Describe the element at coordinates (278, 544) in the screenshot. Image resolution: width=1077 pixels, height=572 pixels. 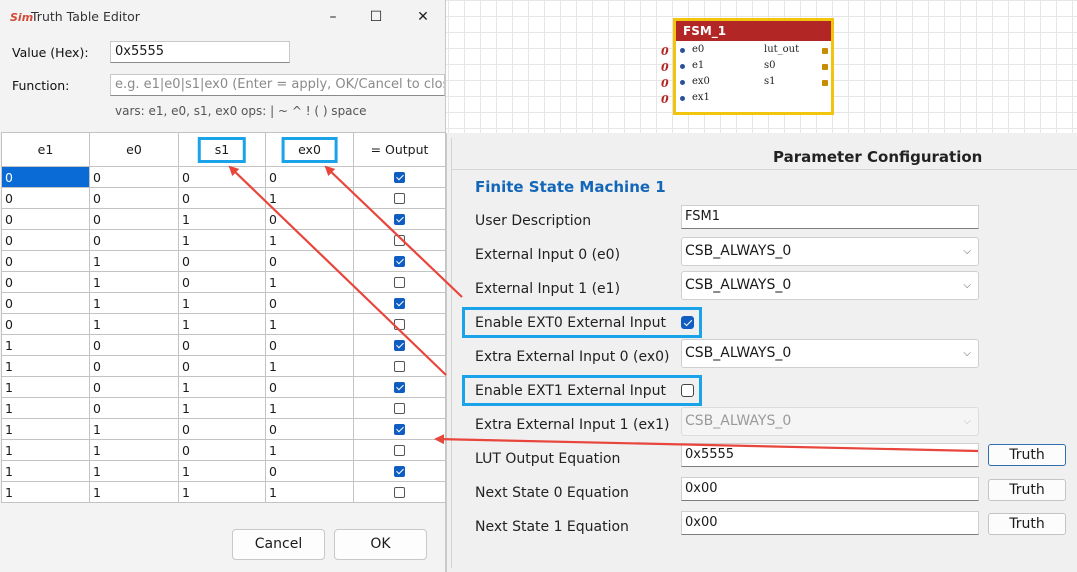
I see `cancel-button: Cancel` at that location.